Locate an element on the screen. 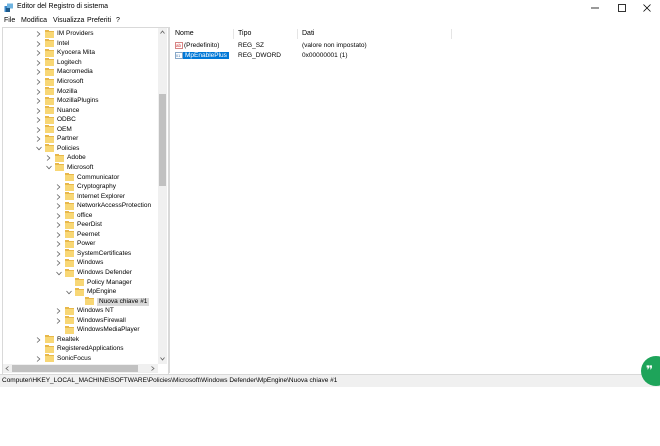  tree-item: Cryptography is located at coordinates (85, 187).